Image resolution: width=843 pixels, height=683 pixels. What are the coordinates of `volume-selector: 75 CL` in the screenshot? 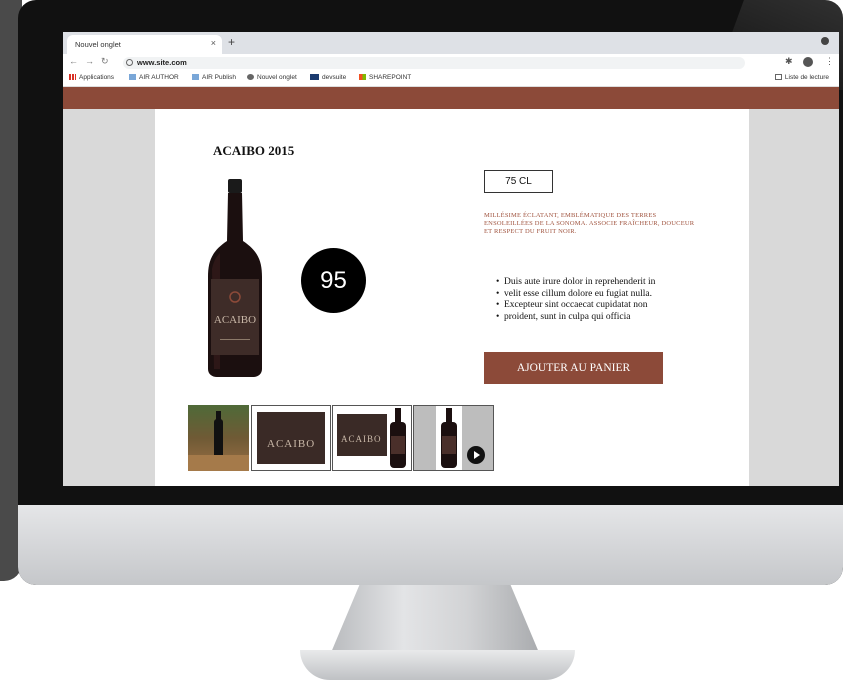 It's located at (518, 181).